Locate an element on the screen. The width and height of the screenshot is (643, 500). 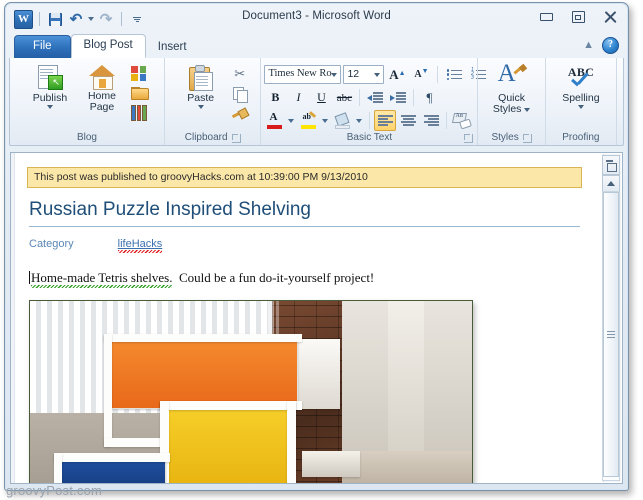
ruler-icon is located at coordinates (611, 165).